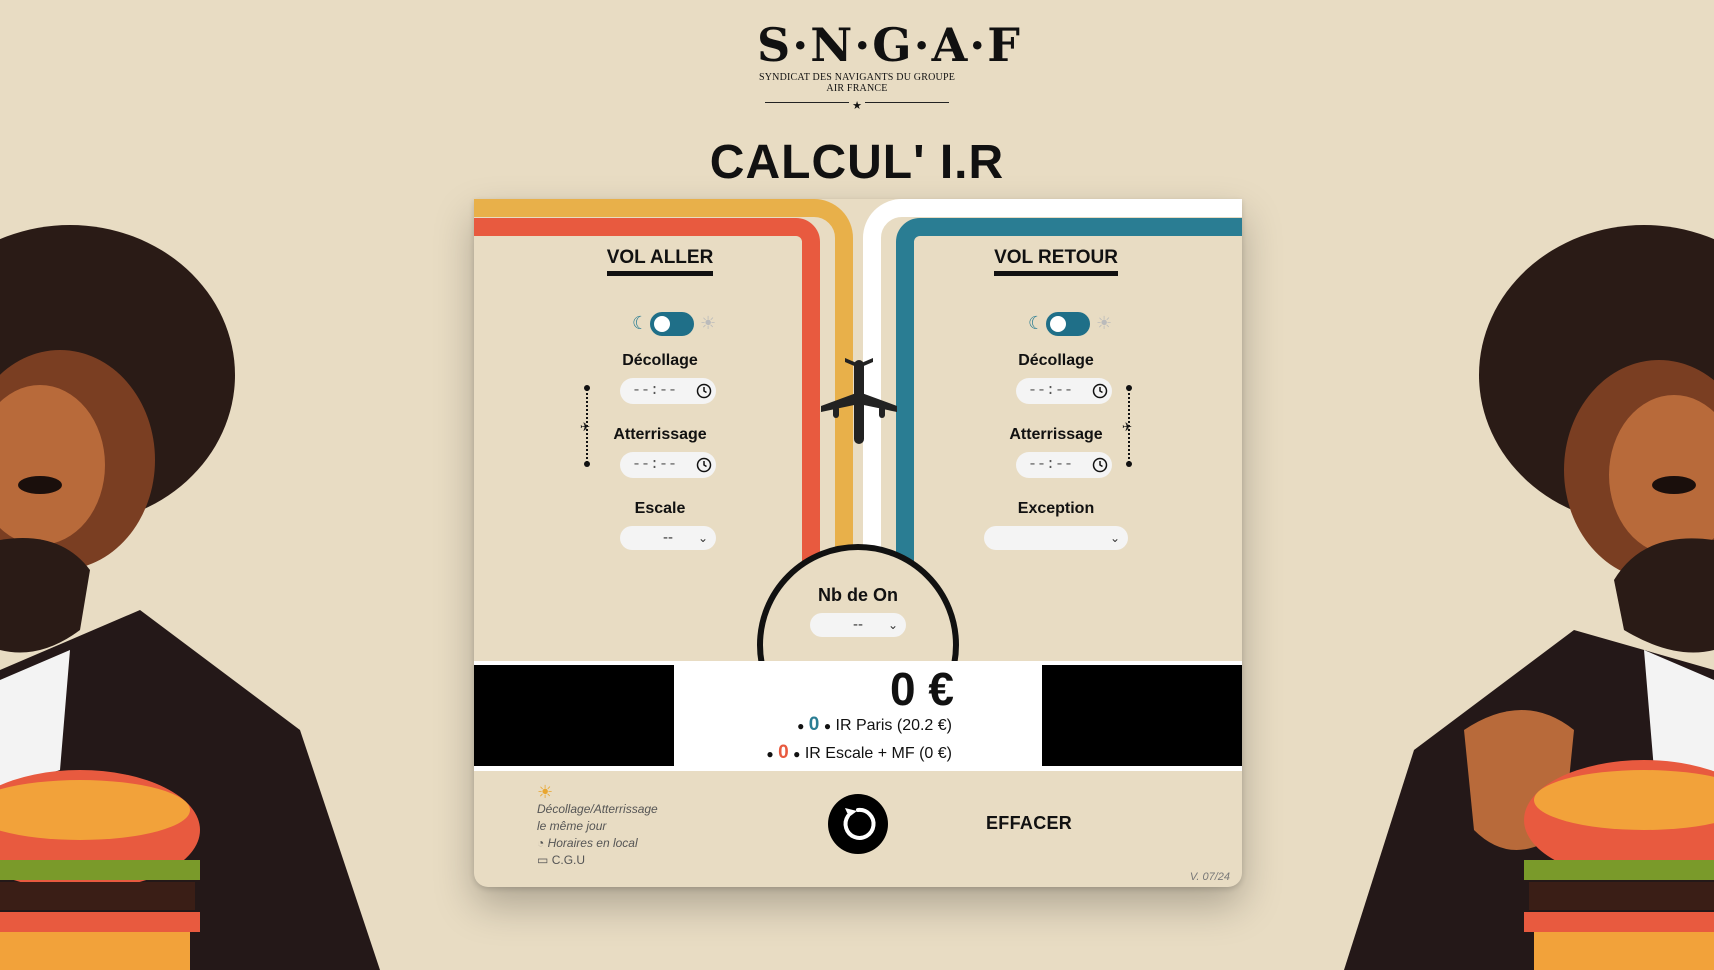 Image resolution: width=1714 pixels, height=970 pixels. I want to click on ir-escale-label: IR Escale + MF (0 €), so click(878, 753).